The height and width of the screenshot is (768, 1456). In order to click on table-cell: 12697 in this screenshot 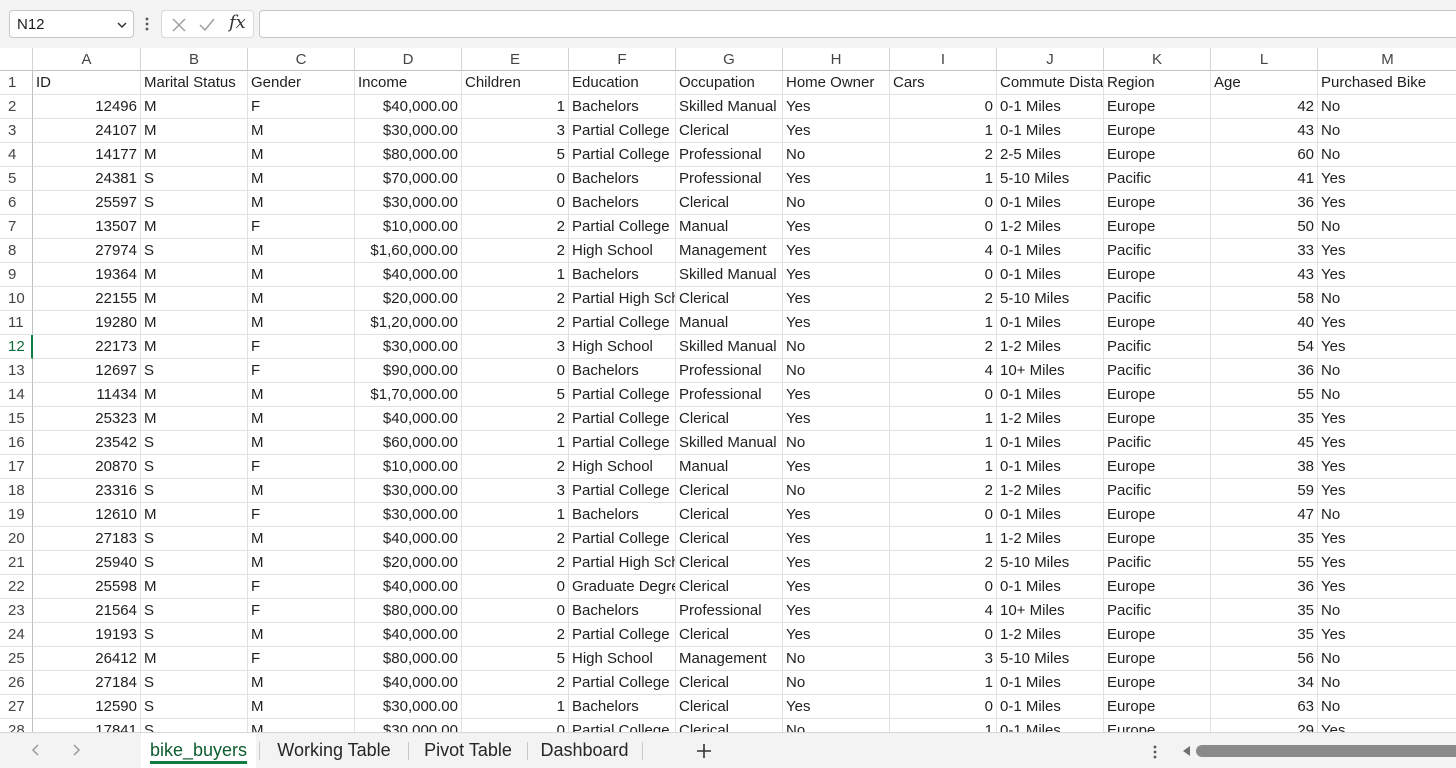, I will do `click(87, 371)`.